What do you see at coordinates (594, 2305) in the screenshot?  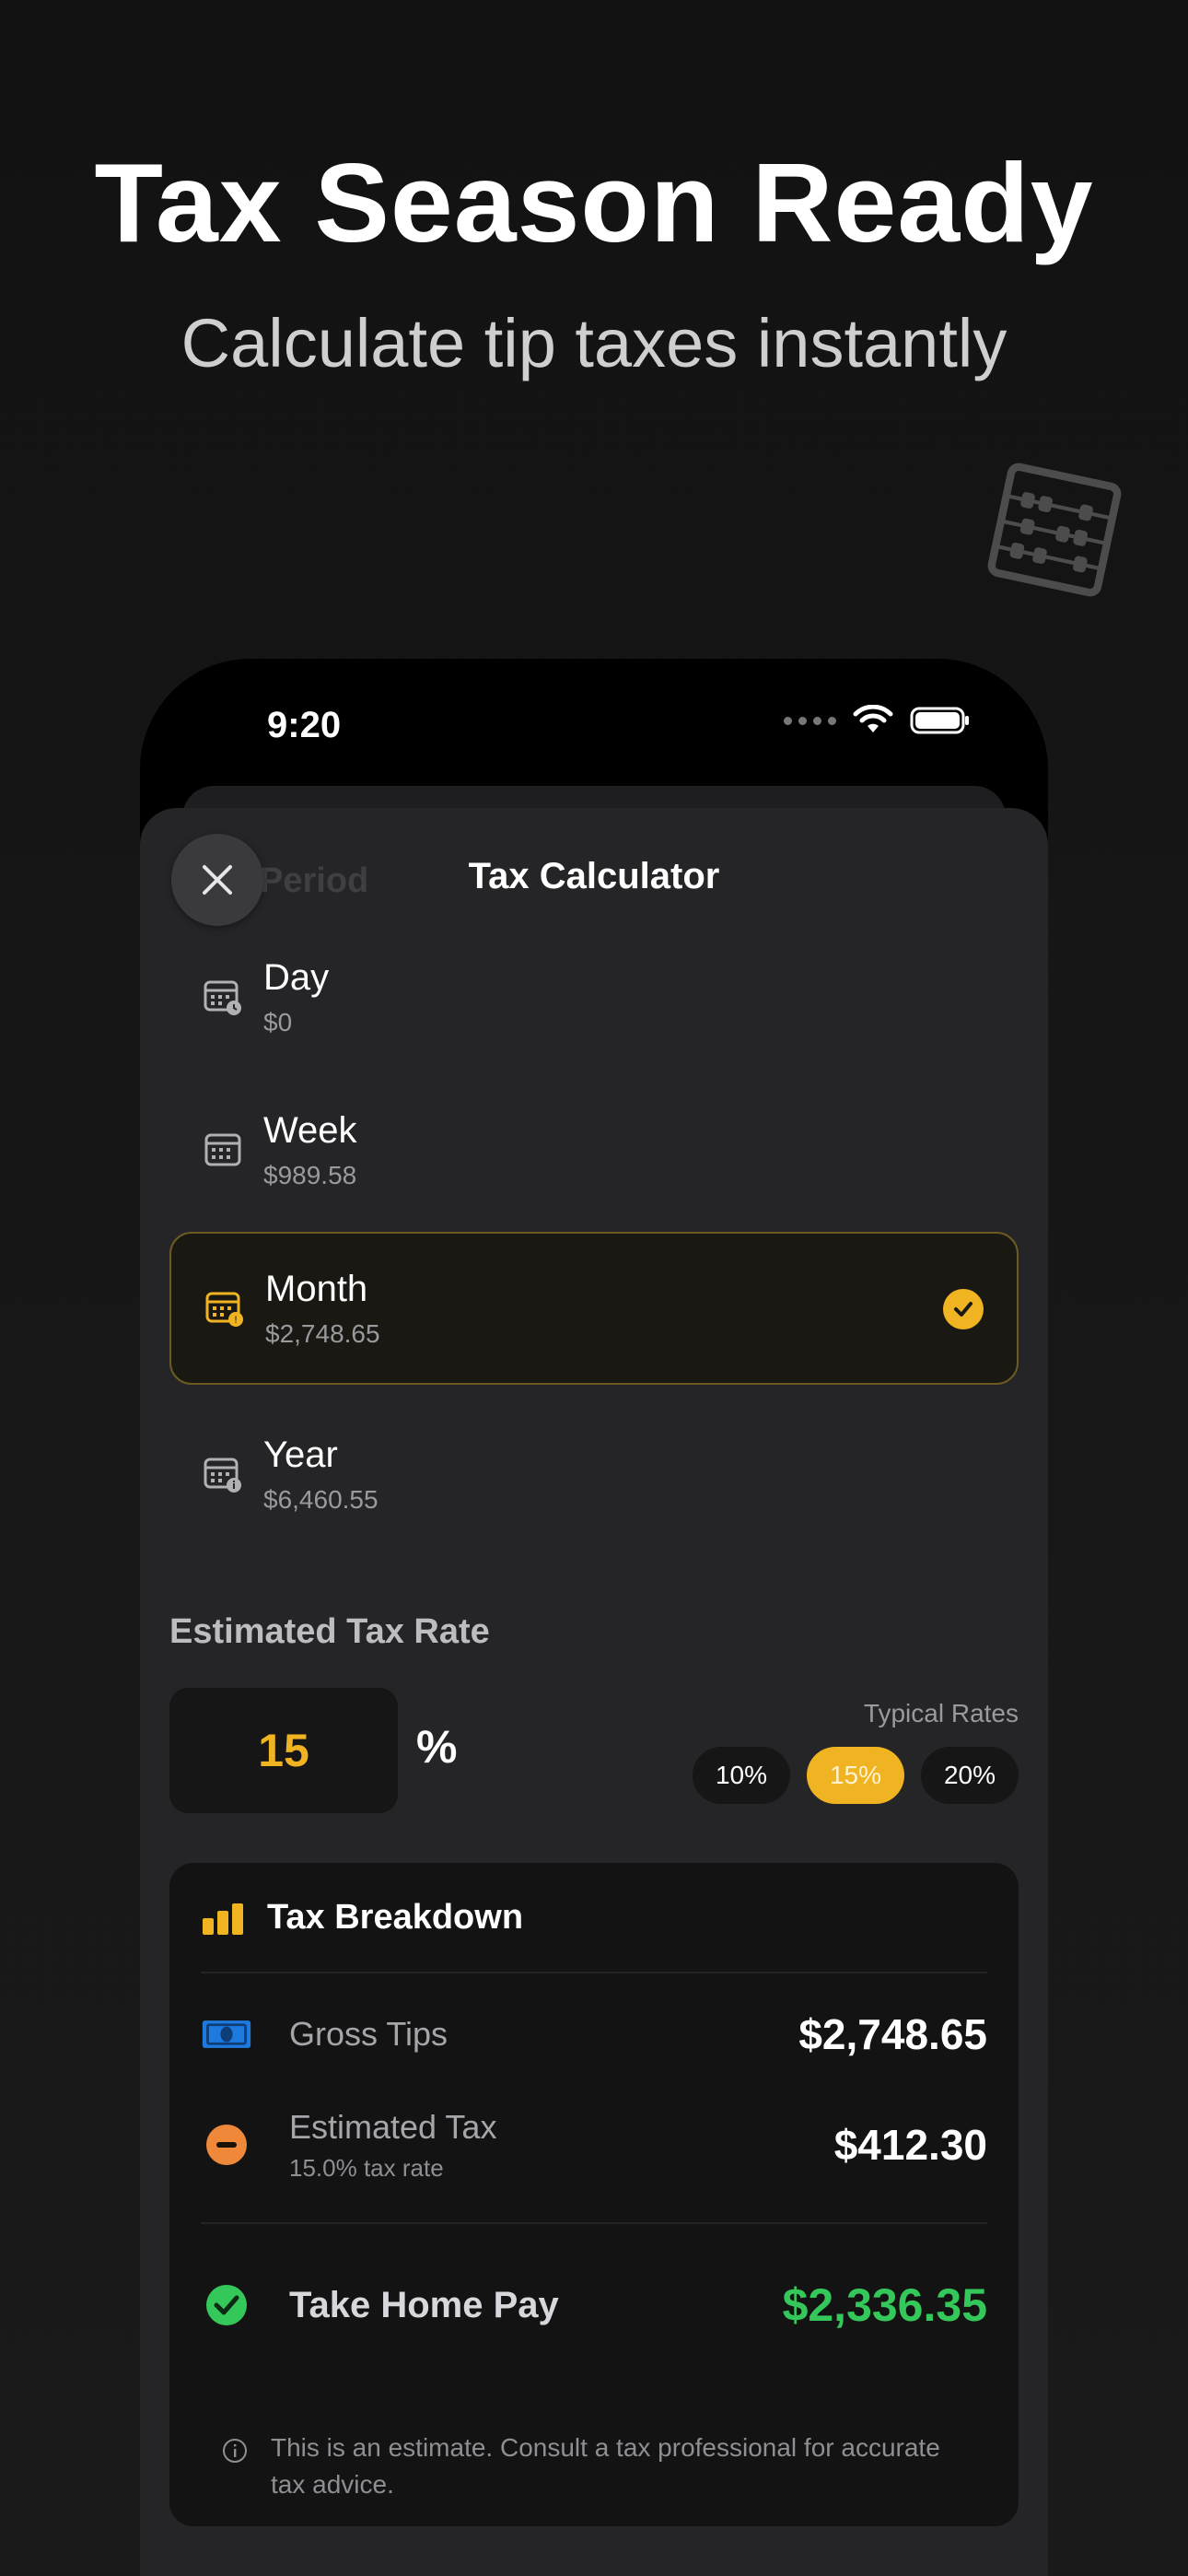 I see `take-home-row: Take Home Pay $2,336.35` at bounding box center [594, 2305].